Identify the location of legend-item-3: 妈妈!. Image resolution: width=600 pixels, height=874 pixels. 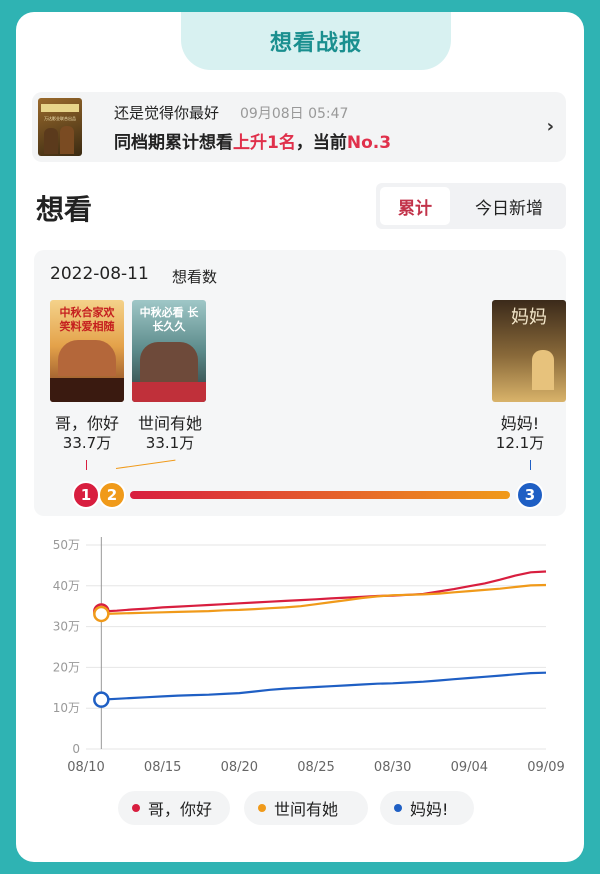
(427, 808).